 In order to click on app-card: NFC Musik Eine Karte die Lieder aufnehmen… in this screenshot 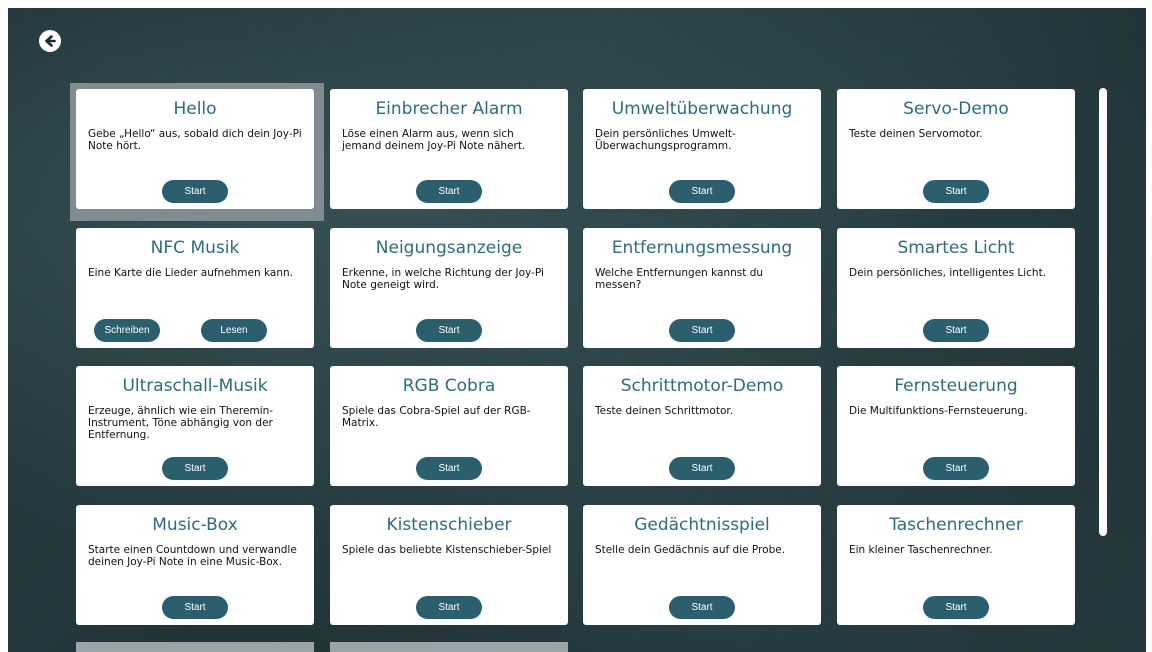, I will do `click(195, 288)`.